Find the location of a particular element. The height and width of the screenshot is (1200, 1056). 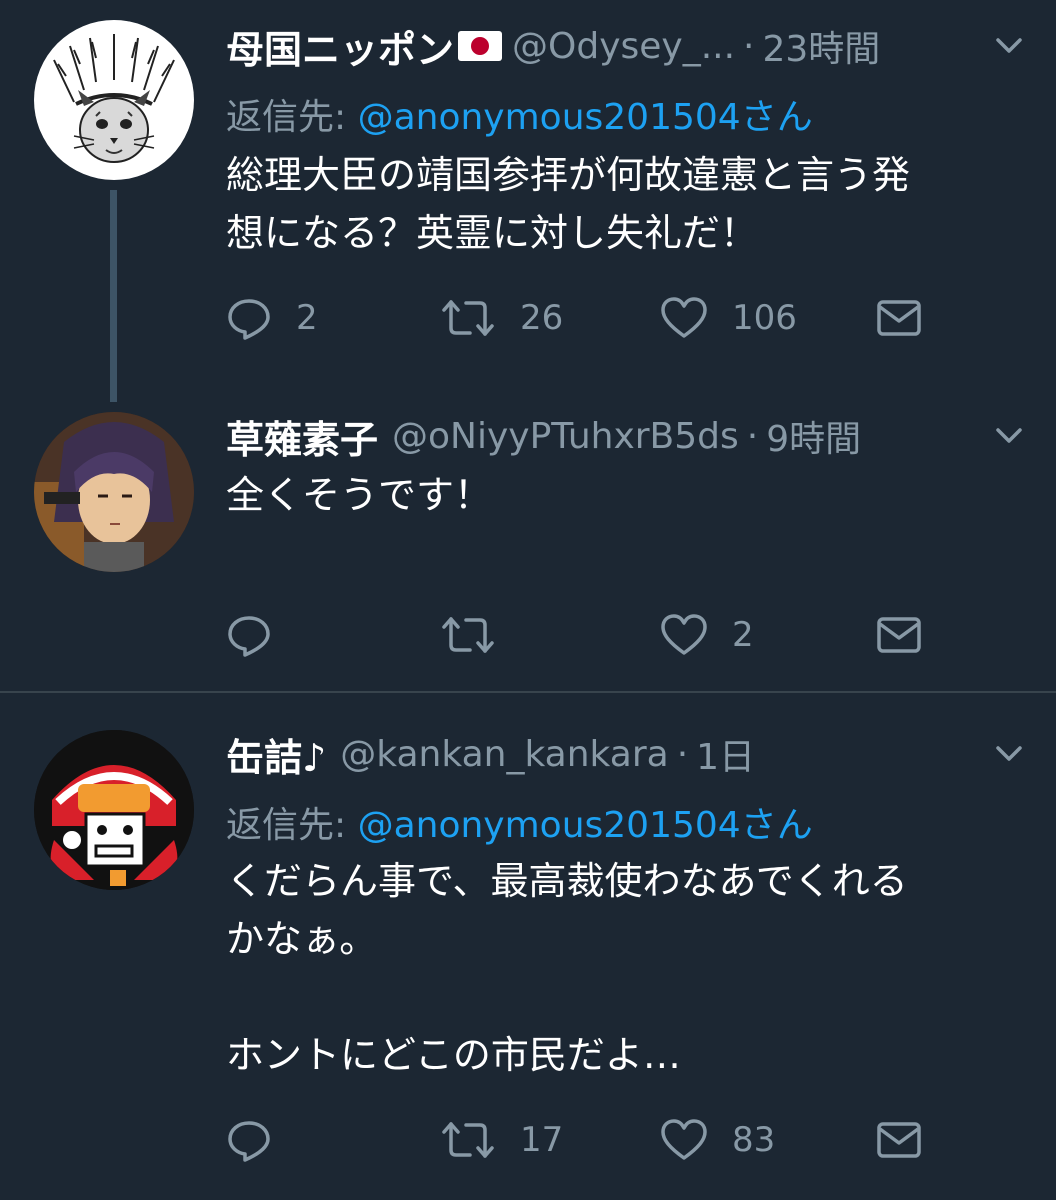

avatar-canned-character is located at coordinates (114, 810).